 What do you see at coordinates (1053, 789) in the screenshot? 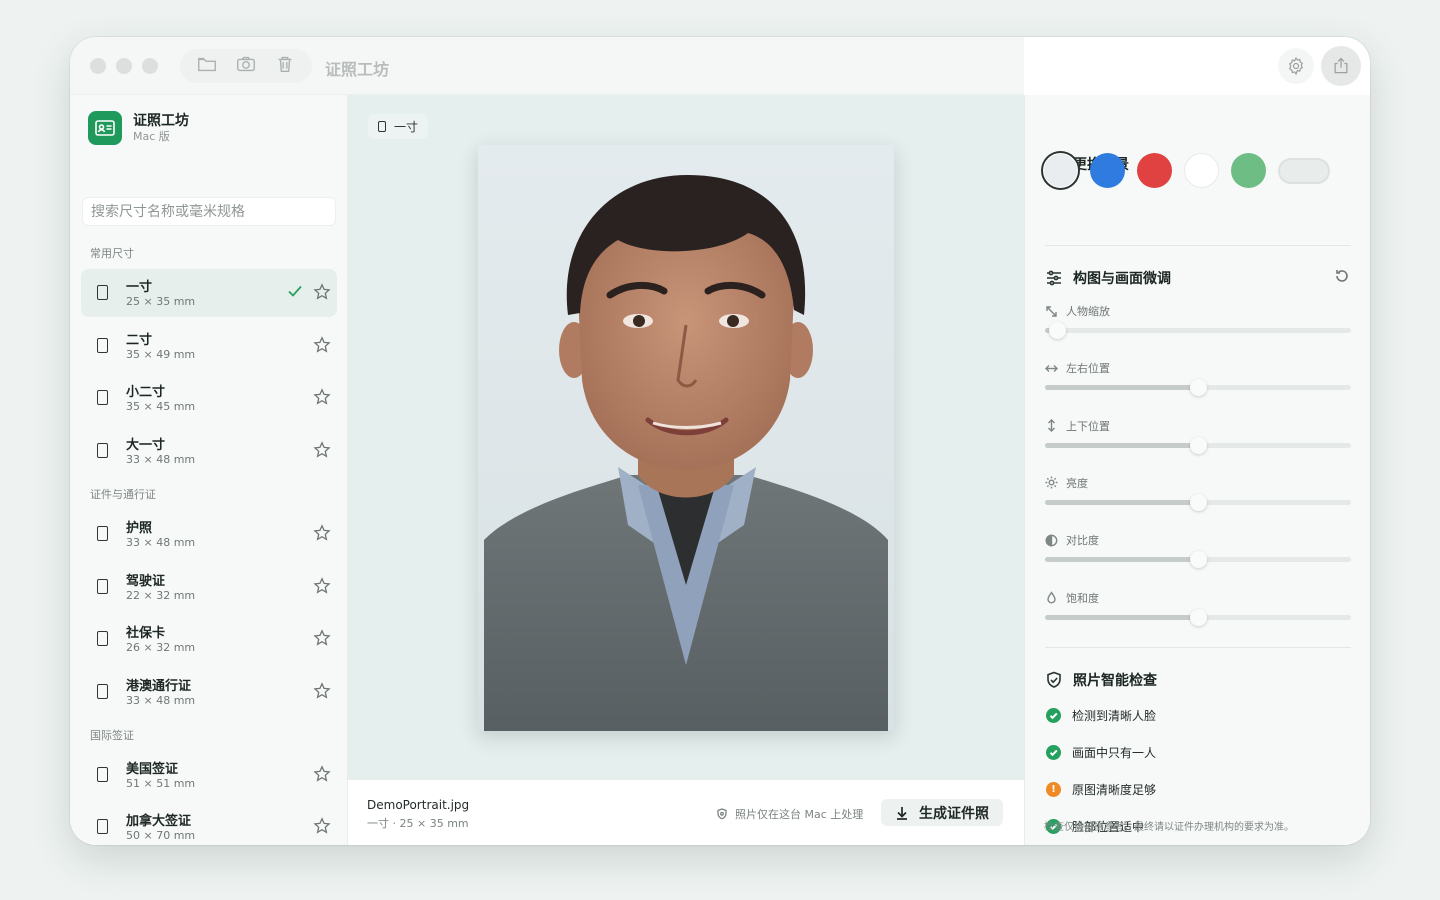
I see `warning-circle-icon: !` at bounding box center [1053, 789].